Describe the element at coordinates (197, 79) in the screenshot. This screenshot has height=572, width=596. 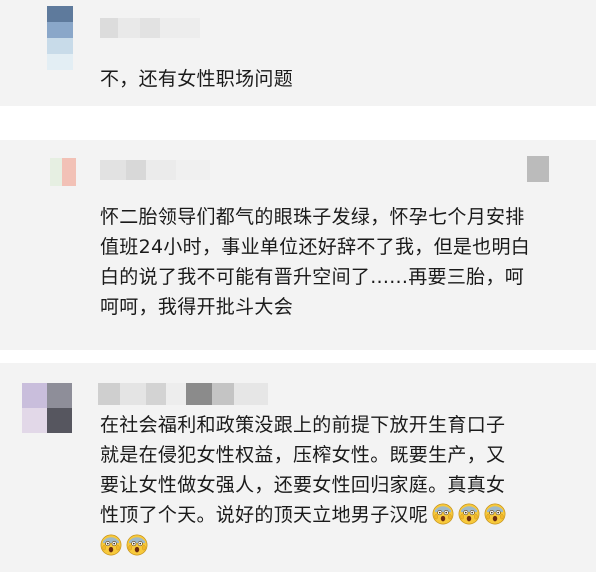
I see `comment-text: 不，还有女性职场问题` at that location.